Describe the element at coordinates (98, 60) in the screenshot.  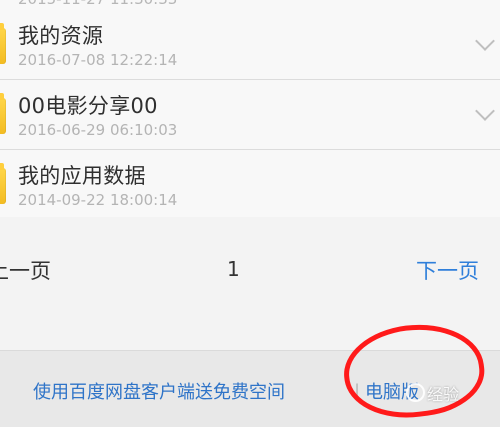
I see `file-date: 2016-07-08 12:22:14` at that location.